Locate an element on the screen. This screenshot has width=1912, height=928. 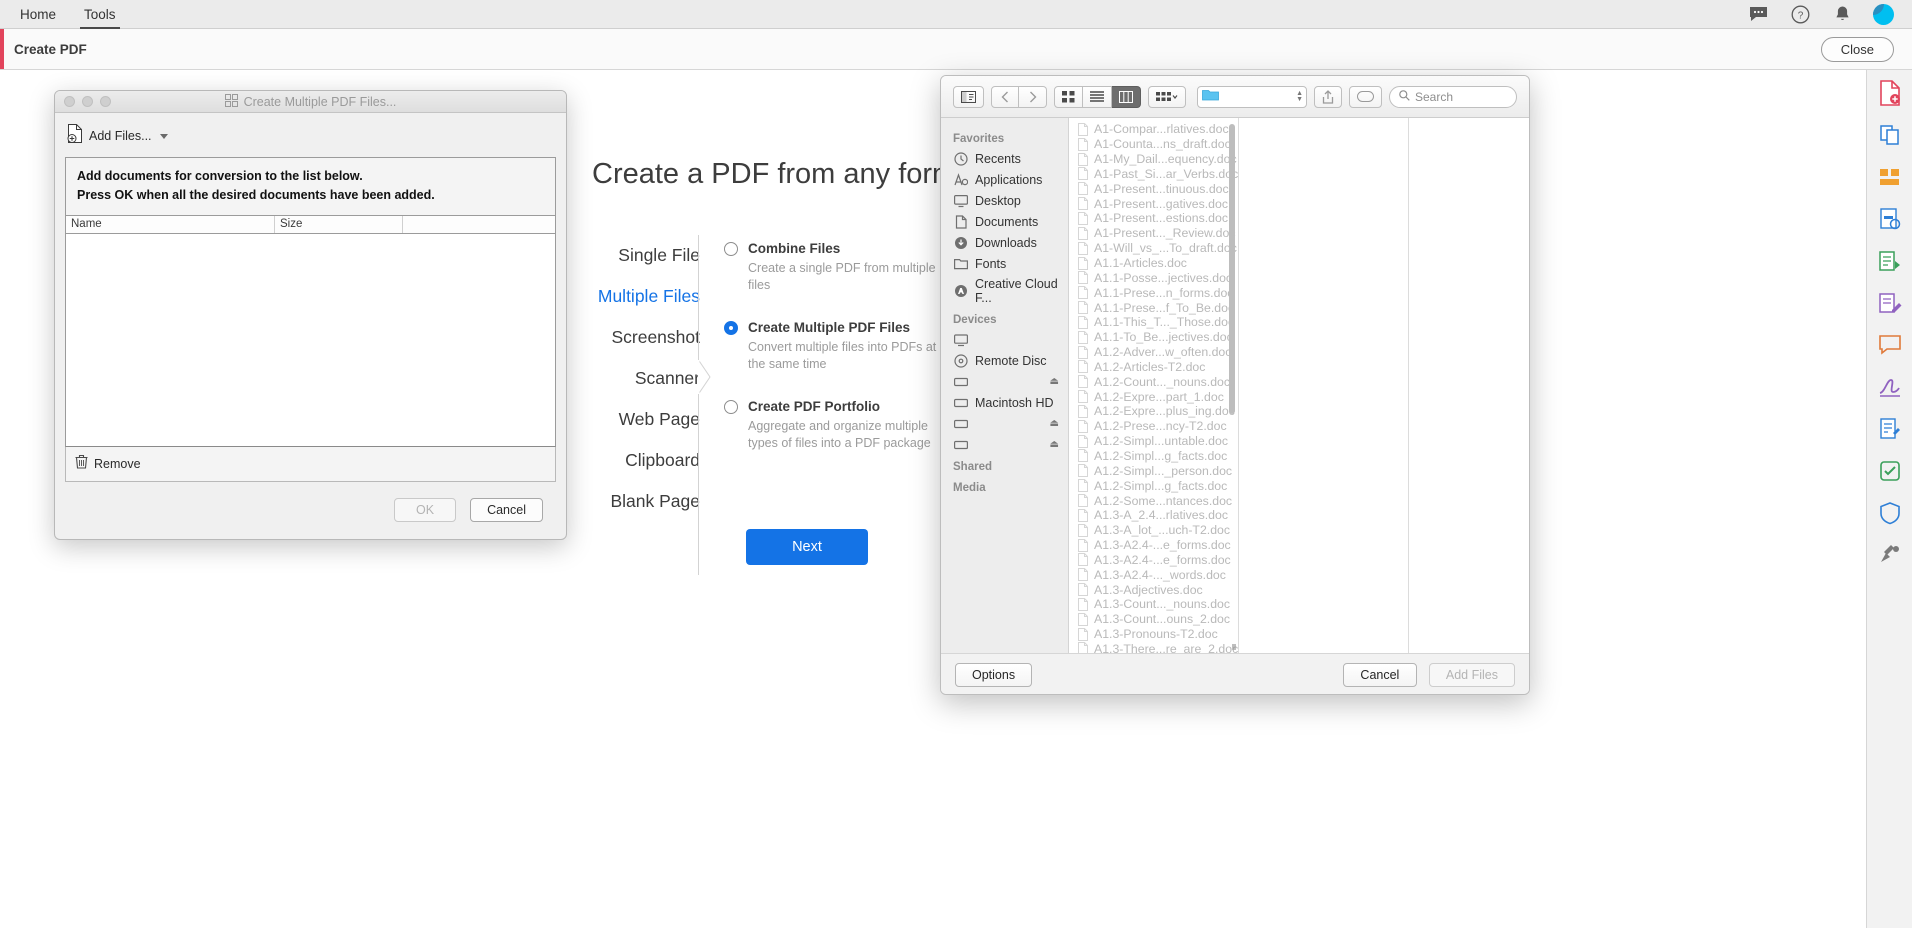
file-list-item: A1.1-Posse...jectives.doc is located at coordinates (1153, 277).